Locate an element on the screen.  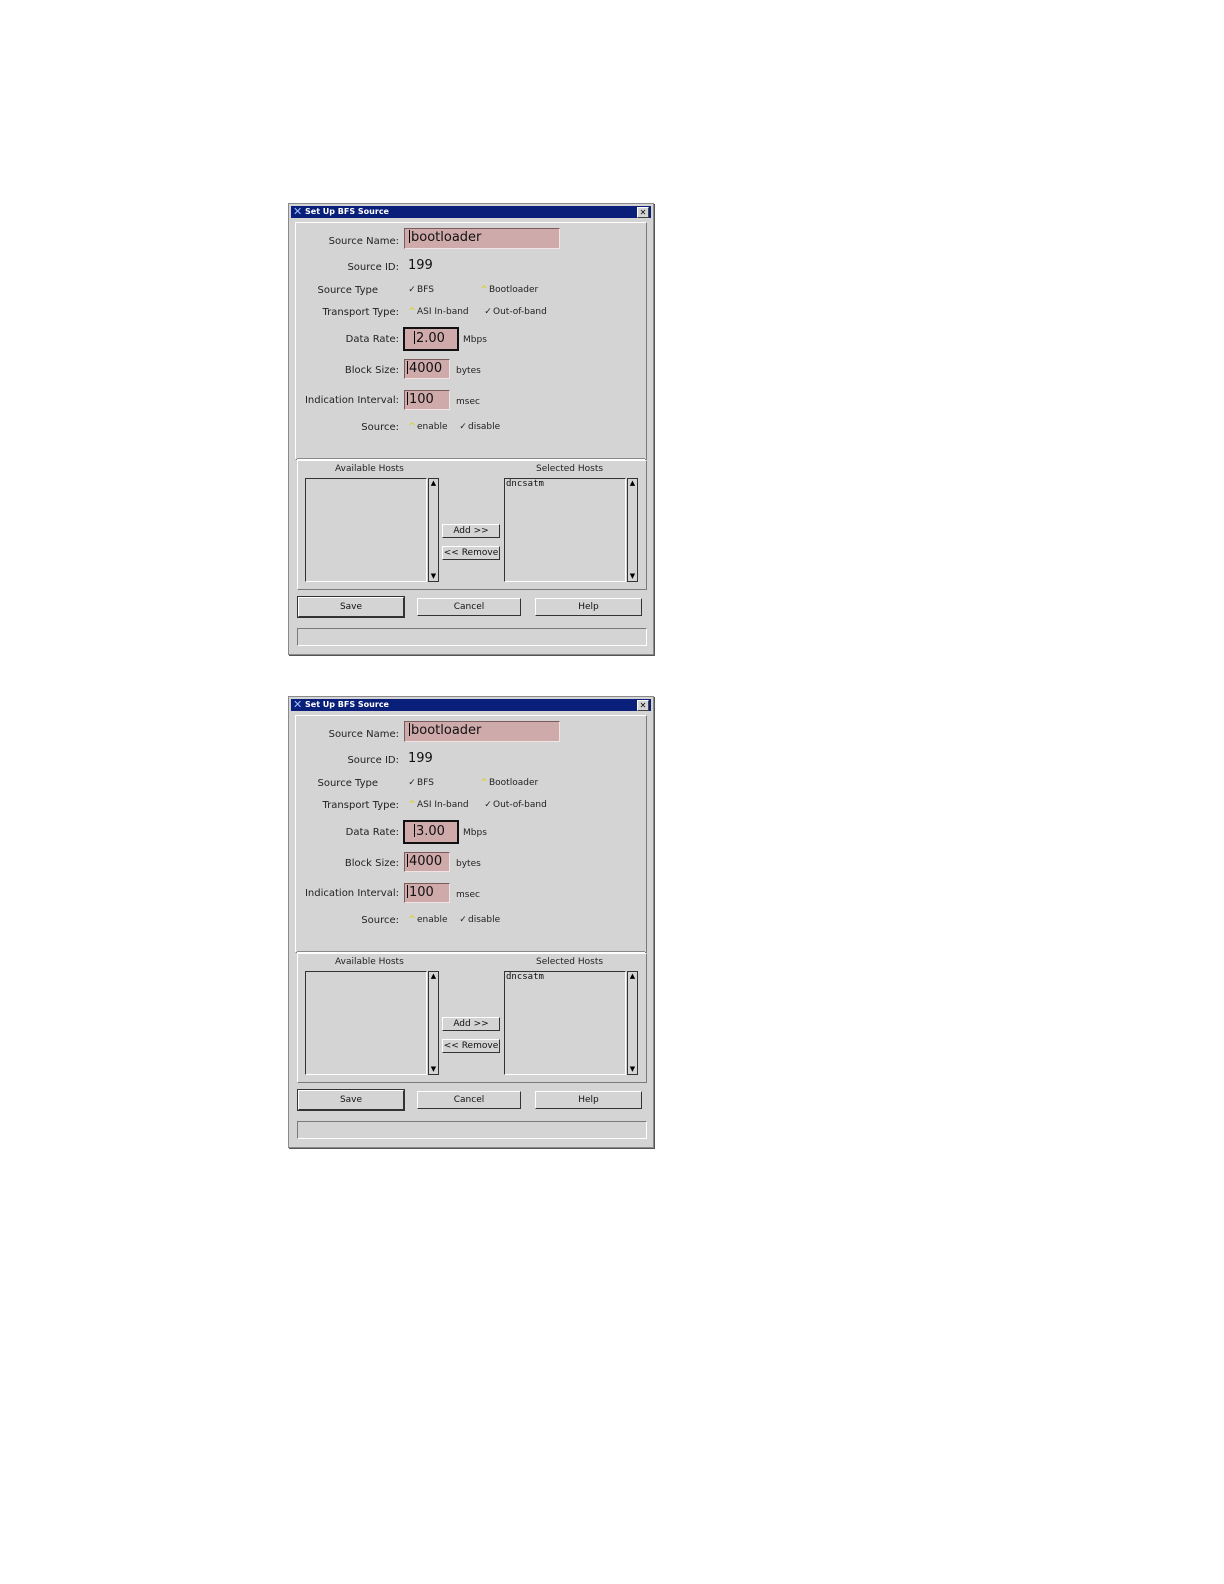
source-name-label: Source Name: is located at coordinates (363, 241).